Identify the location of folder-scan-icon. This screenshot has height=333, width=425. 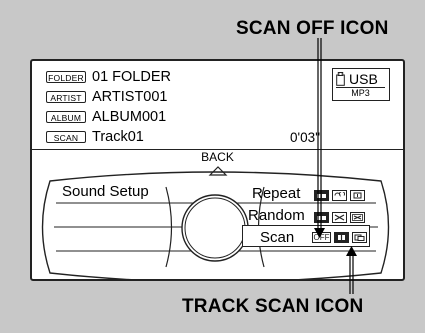
(359, 237).